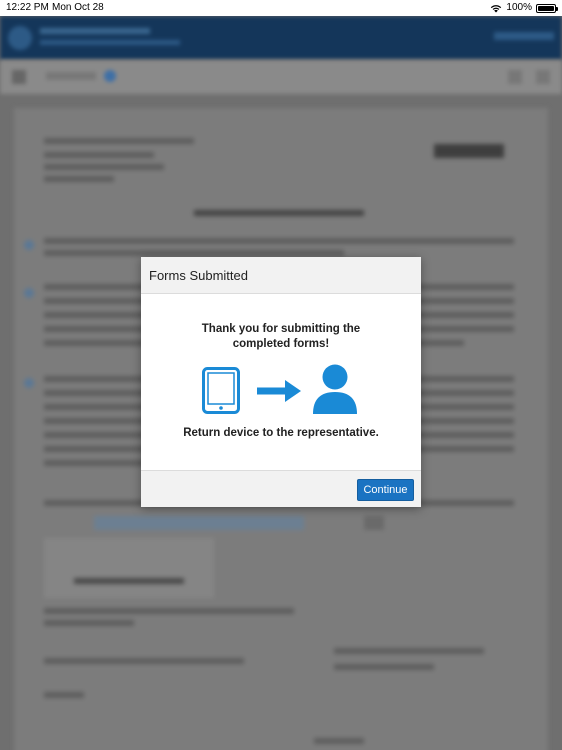  Describe the element at coordinates (27, 7) in the screenshot. I see `status-time: 12:22 PM` at that location.